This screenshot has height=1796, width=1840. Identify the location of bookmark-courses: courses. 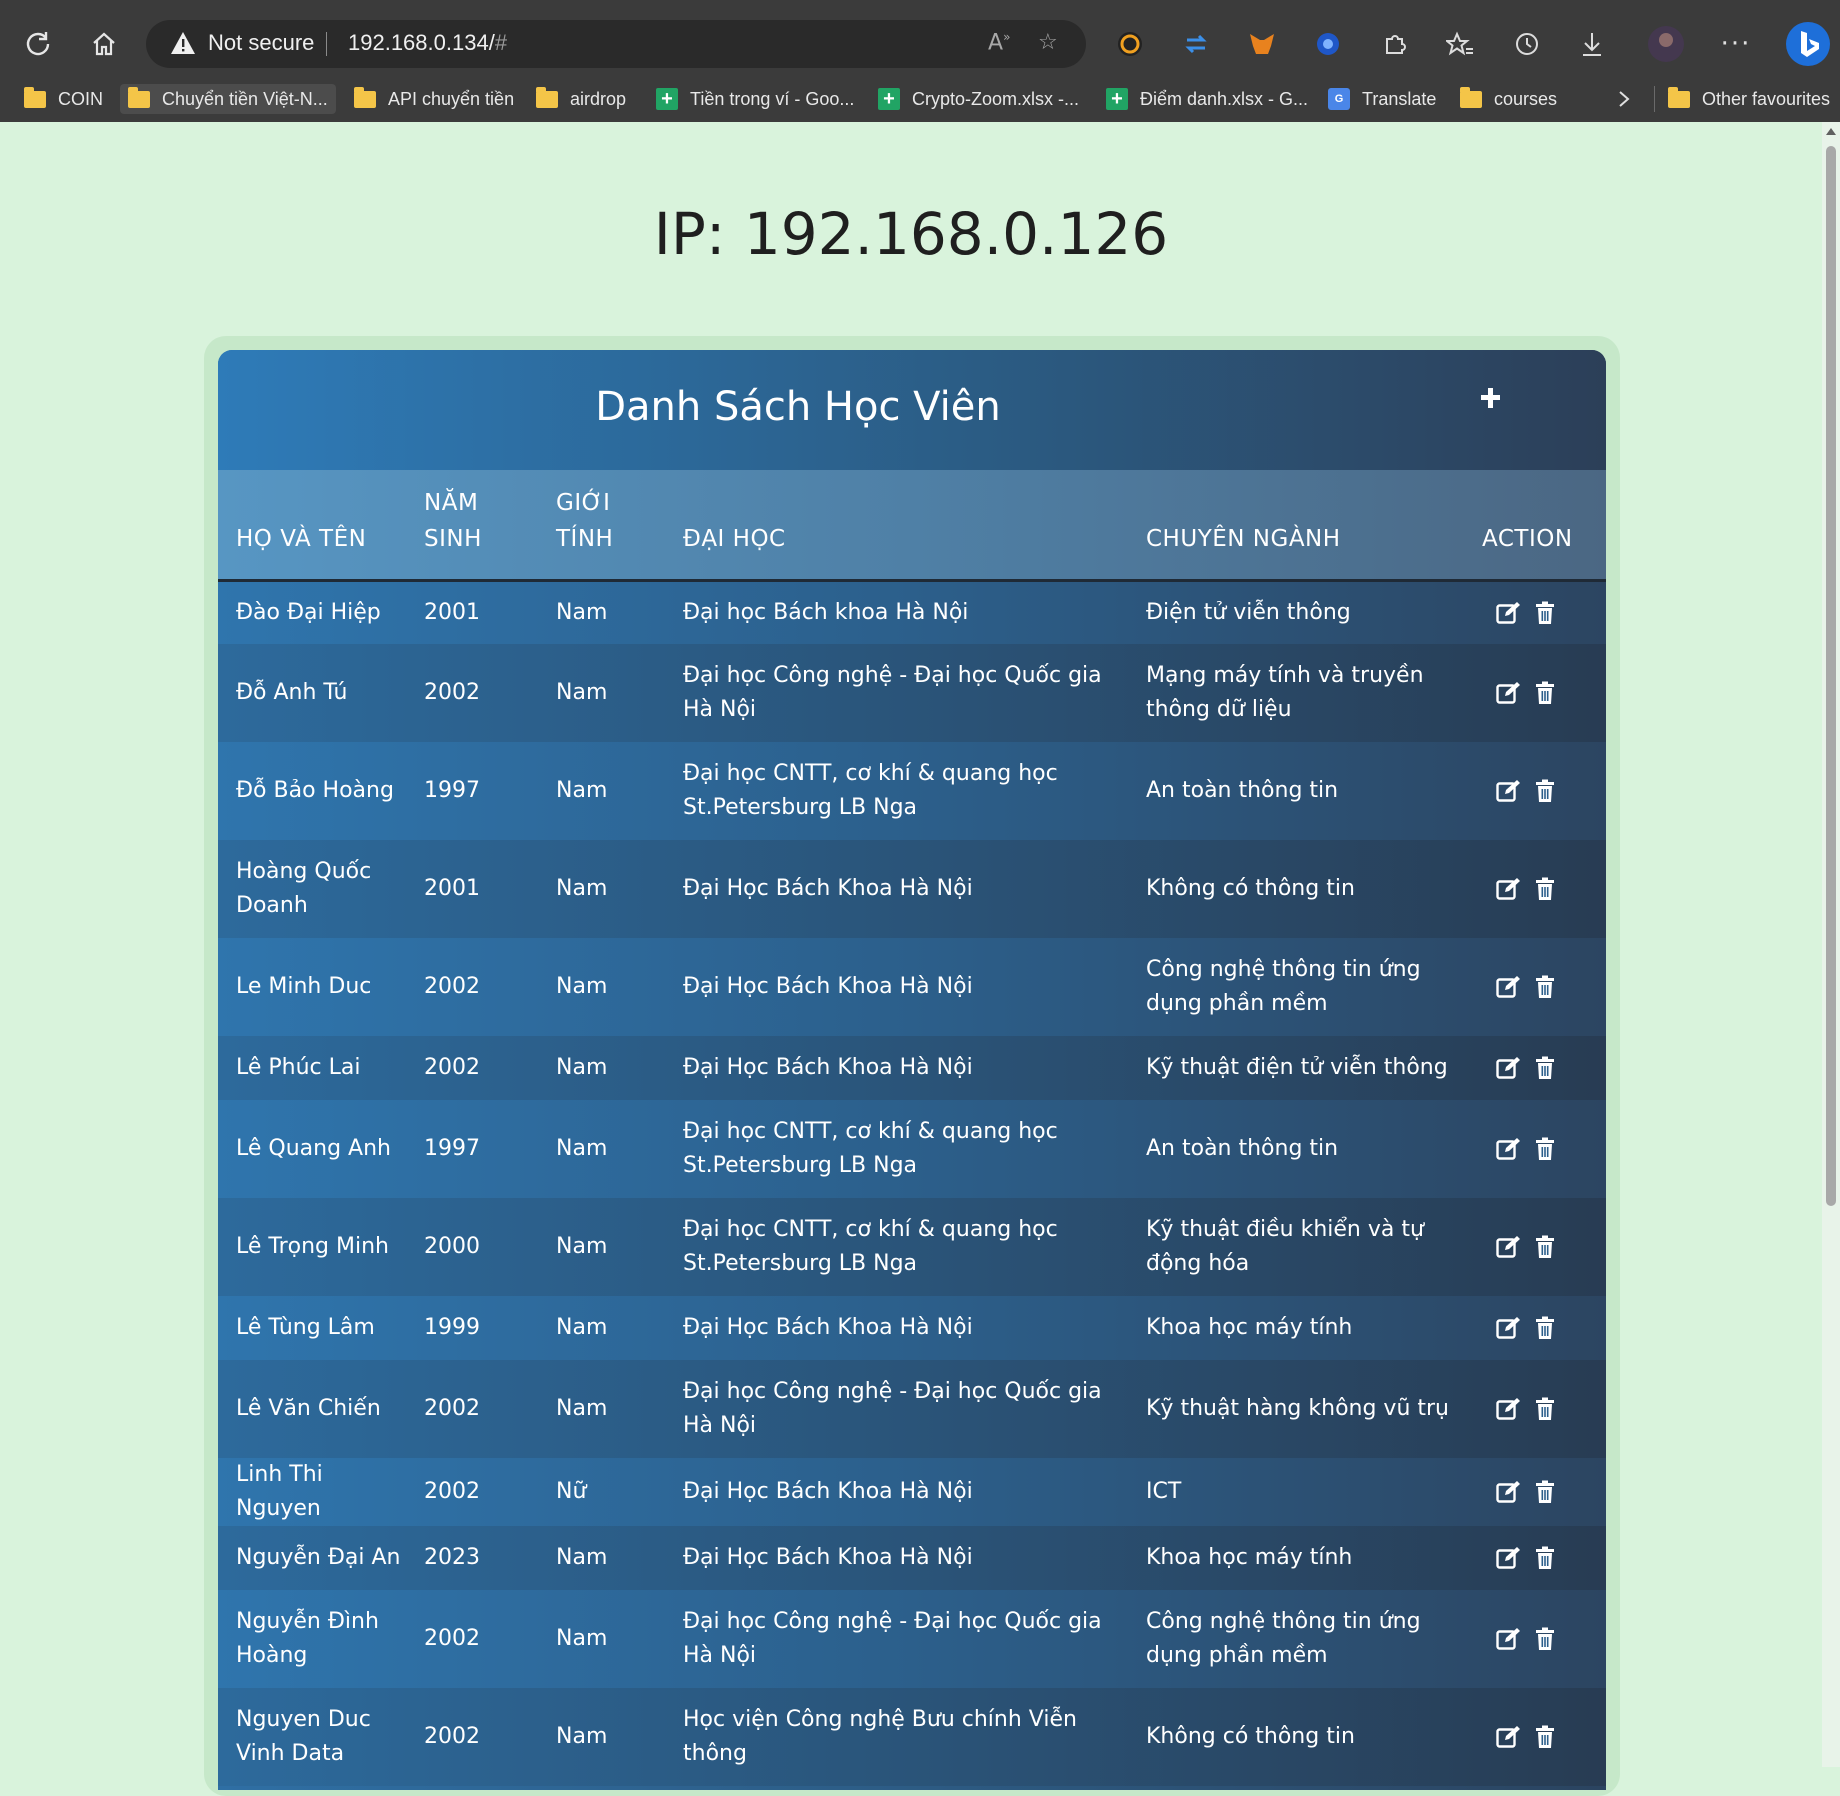
(1508, 99).